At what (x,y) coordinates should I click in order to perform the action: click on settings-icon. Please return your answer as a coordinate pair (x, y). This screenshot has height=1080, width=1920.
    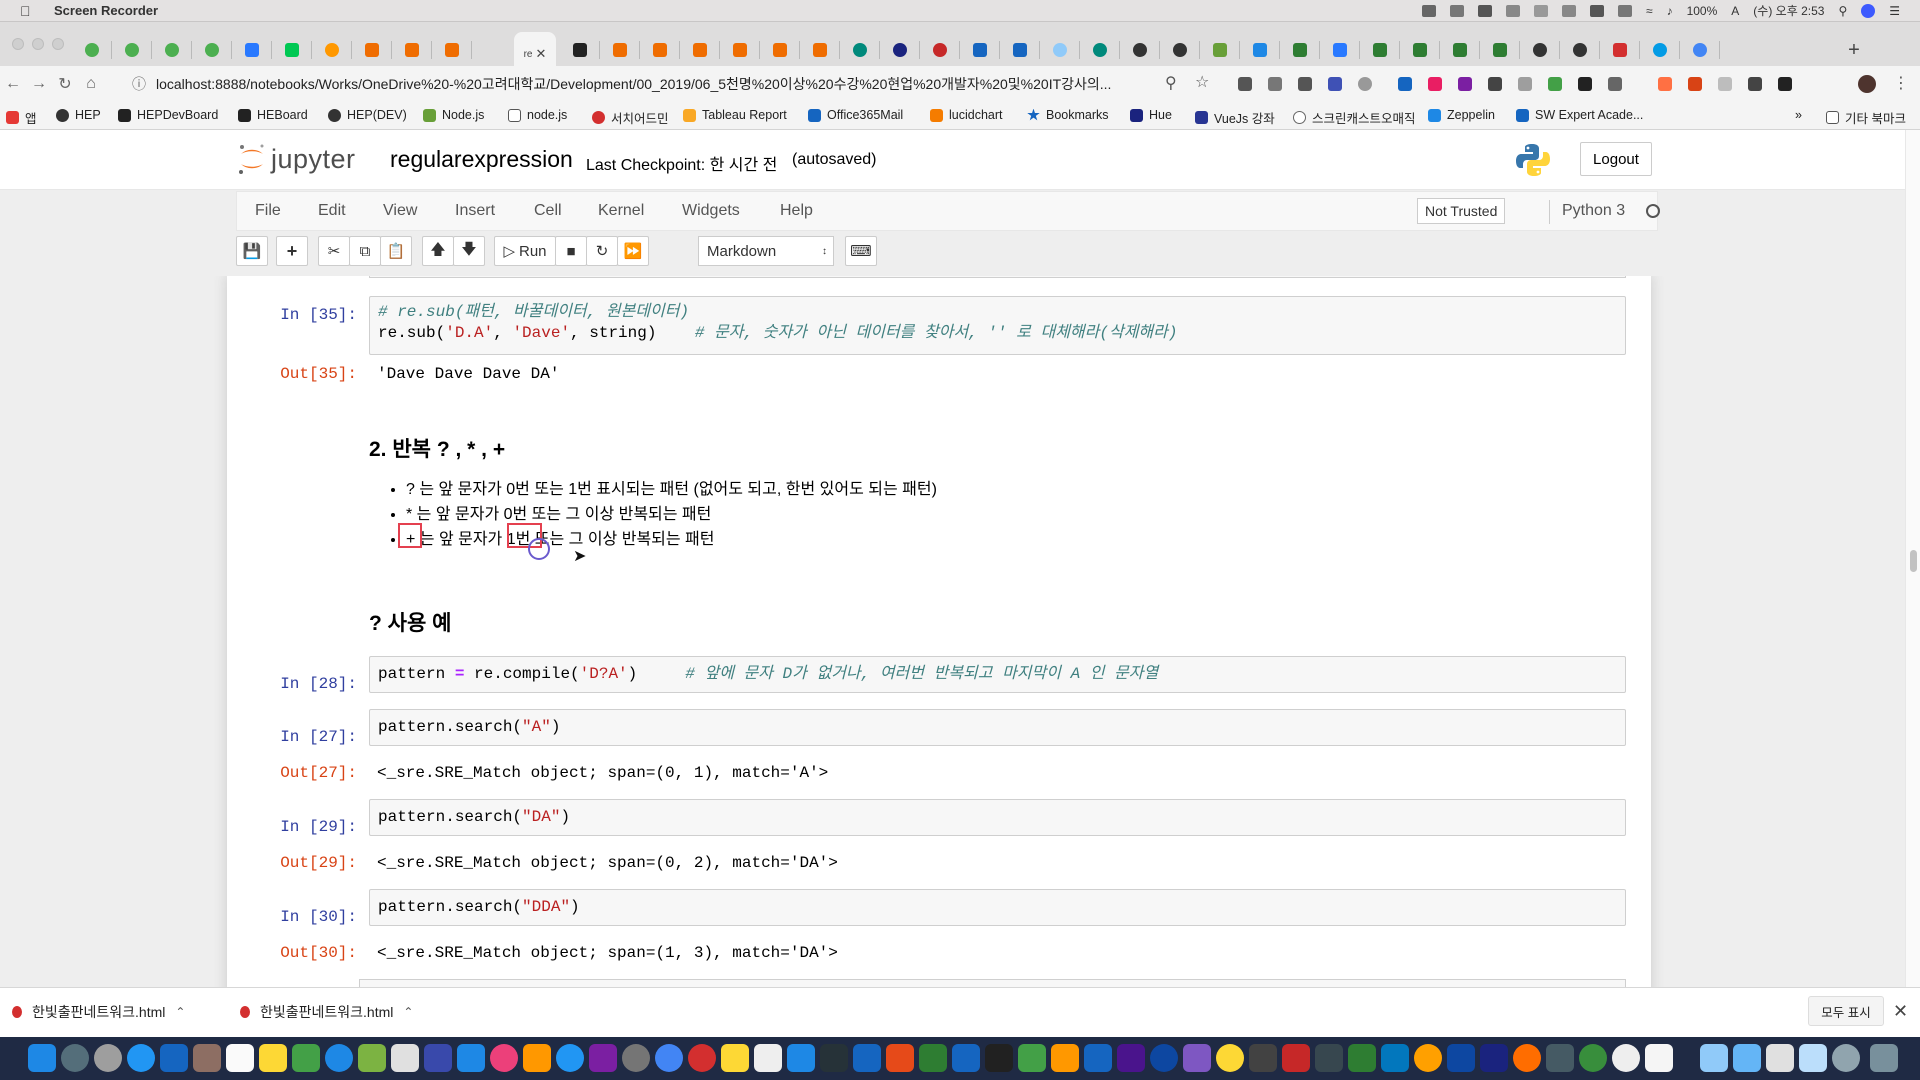
    Looking at the image, I should click on (636, 1058).